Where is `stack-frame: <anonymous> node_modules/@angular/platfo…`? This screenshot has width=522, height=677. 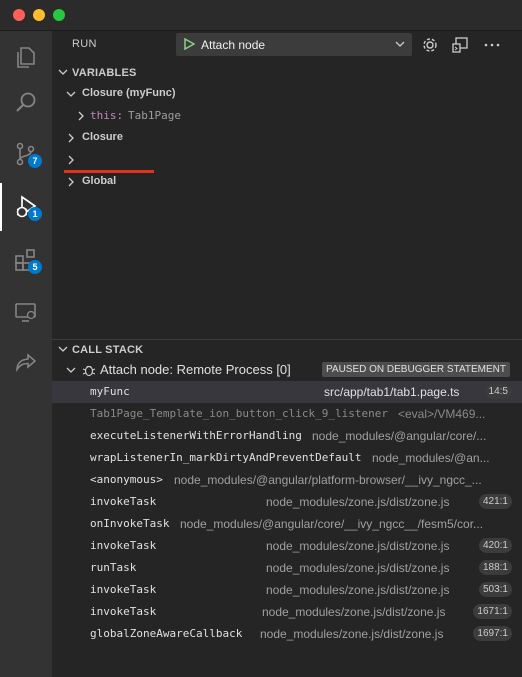
stack-frame: <anonymous> node_modules/@angular/platfo… is located at coordinates (287, 480).